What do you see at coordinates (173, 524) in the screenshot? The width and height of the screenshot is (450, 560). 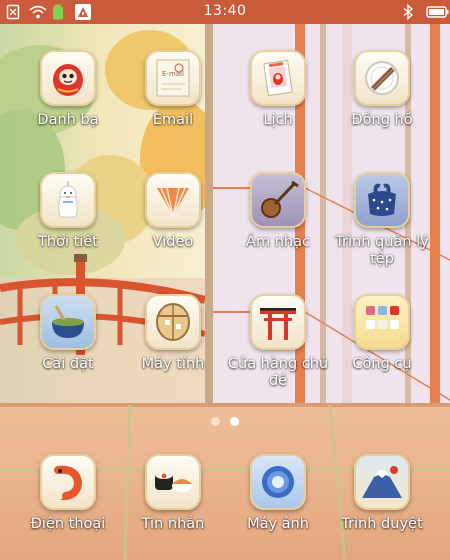 I see `app-label: Tin nhắn` at bounding box center [173, 524].